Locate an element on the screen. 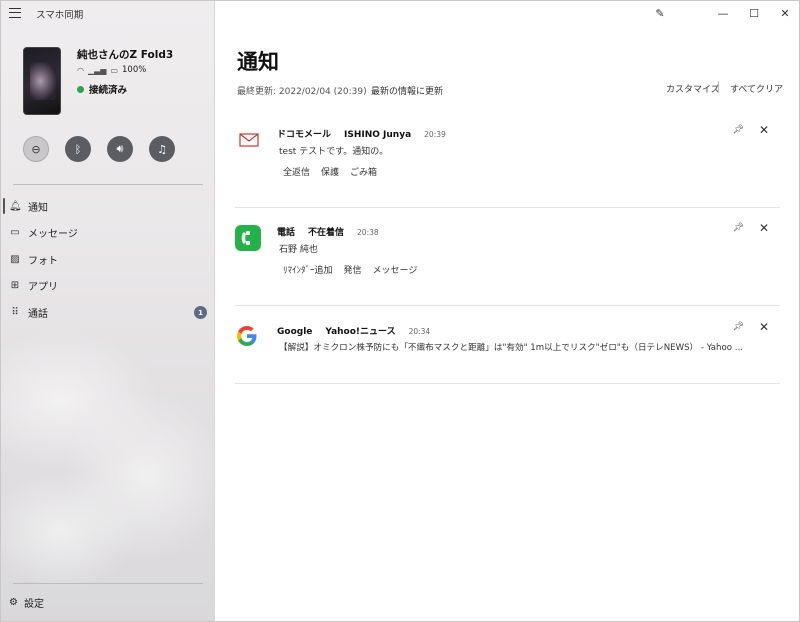  add-reminder-button: ﾘﾏｲﾝﾀﾞｰ追加 is located at coordinates (308, 269).